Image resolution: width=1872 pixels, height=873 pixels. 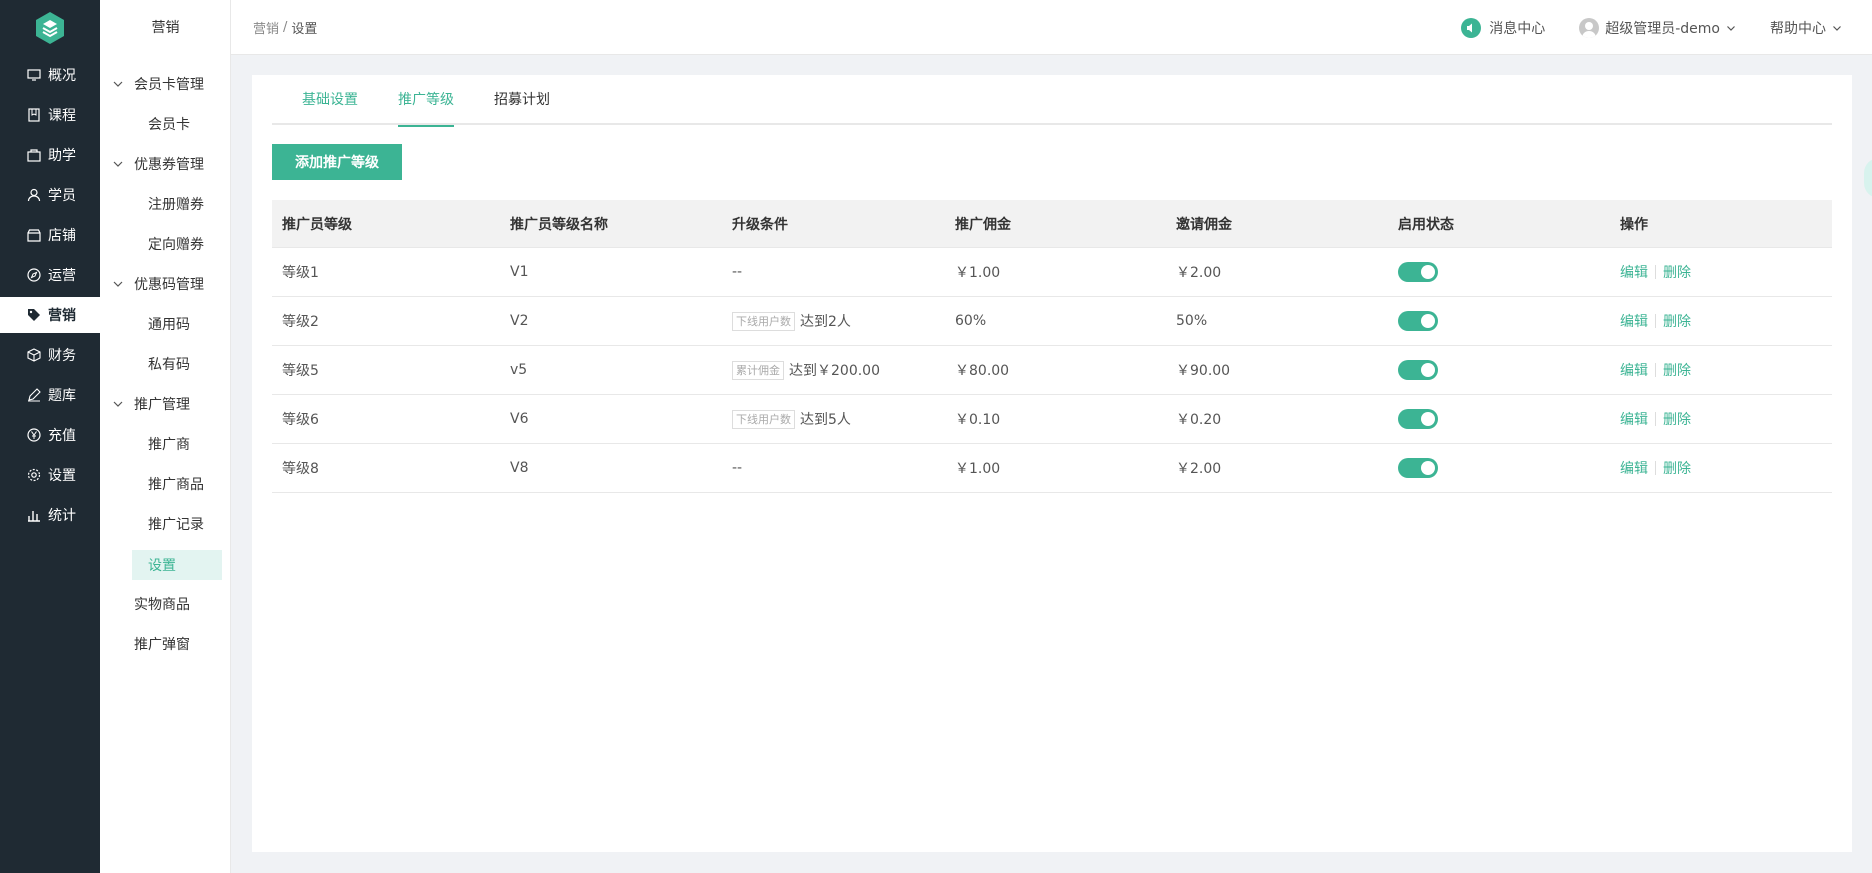 What do you see at coordinates (1868, 178) in the screenshot?
I see `floating-help-handle` at bounding box center [1868, 178].